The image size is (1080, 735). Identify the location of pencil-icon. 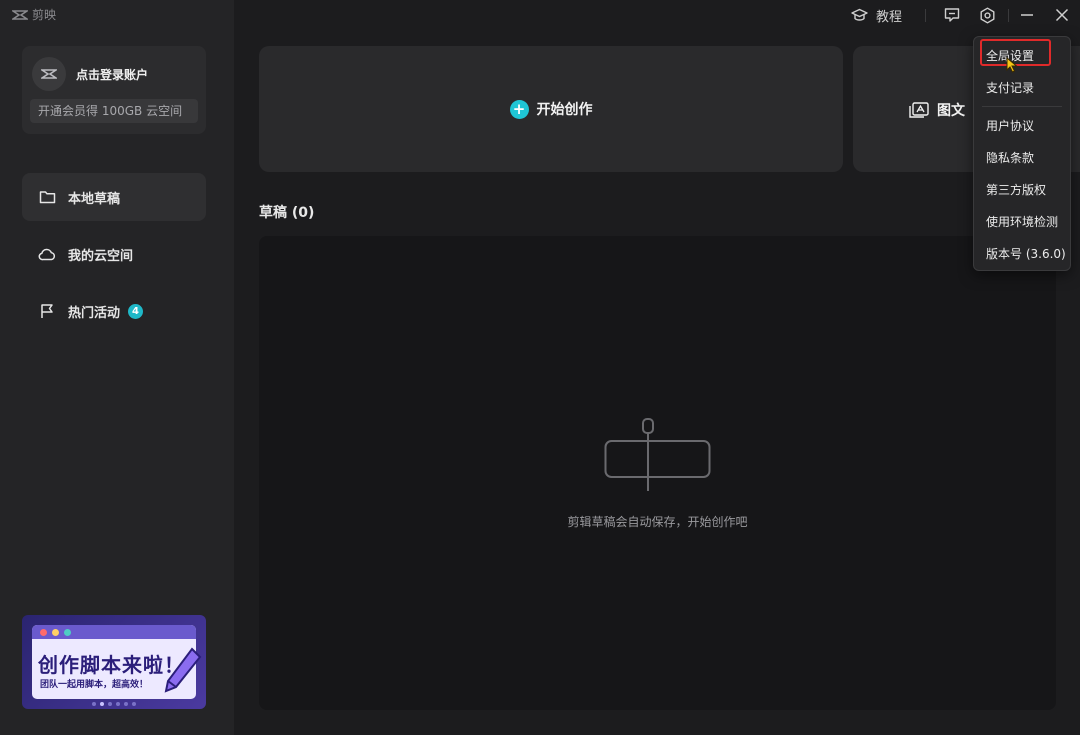
(183, 670).